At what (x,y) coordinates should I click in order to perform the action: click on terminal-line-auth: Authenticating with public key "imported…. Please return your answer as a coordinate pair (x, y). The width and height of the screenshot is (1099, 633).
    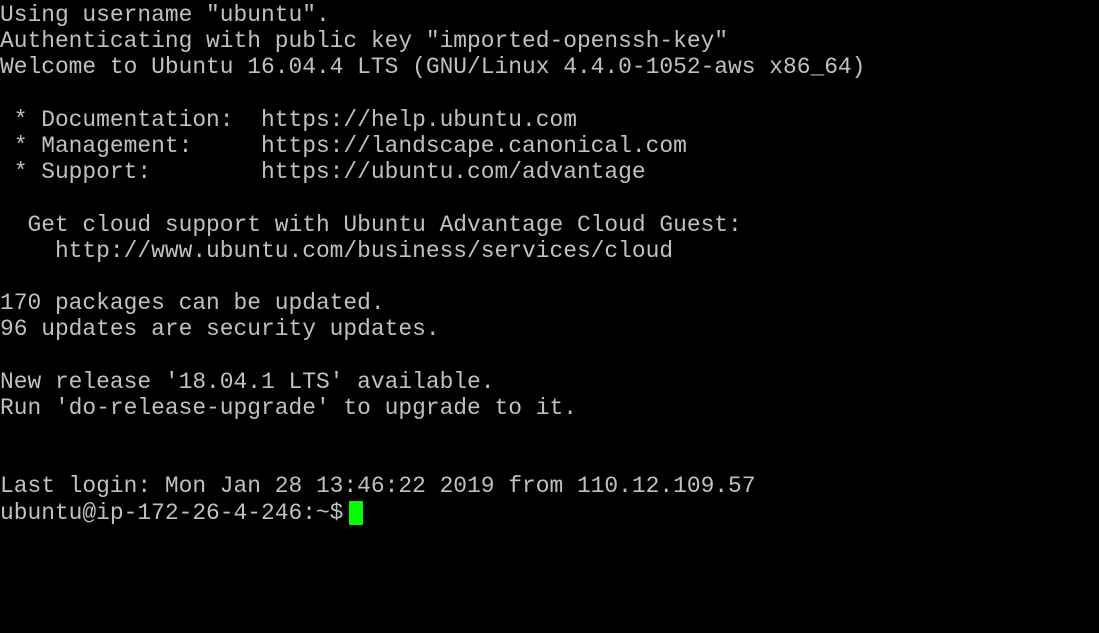
    Looking at the image, I should click on (364, 41).